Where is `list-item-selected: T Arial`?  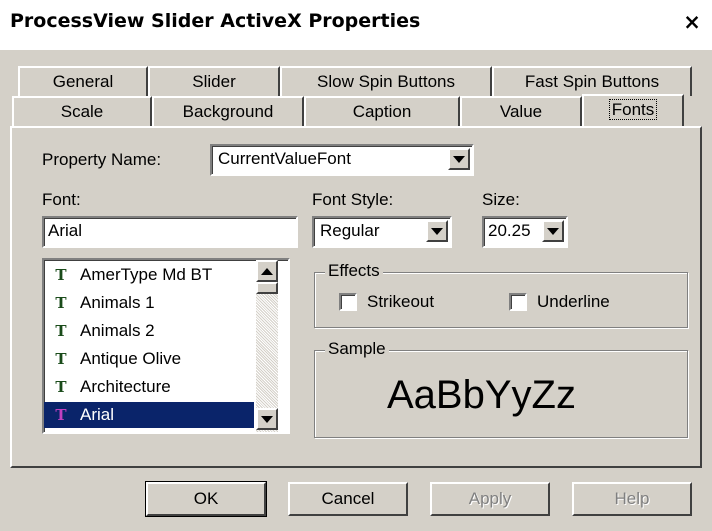
list-item-selected: T Arial is located at coordinates (149, 415).